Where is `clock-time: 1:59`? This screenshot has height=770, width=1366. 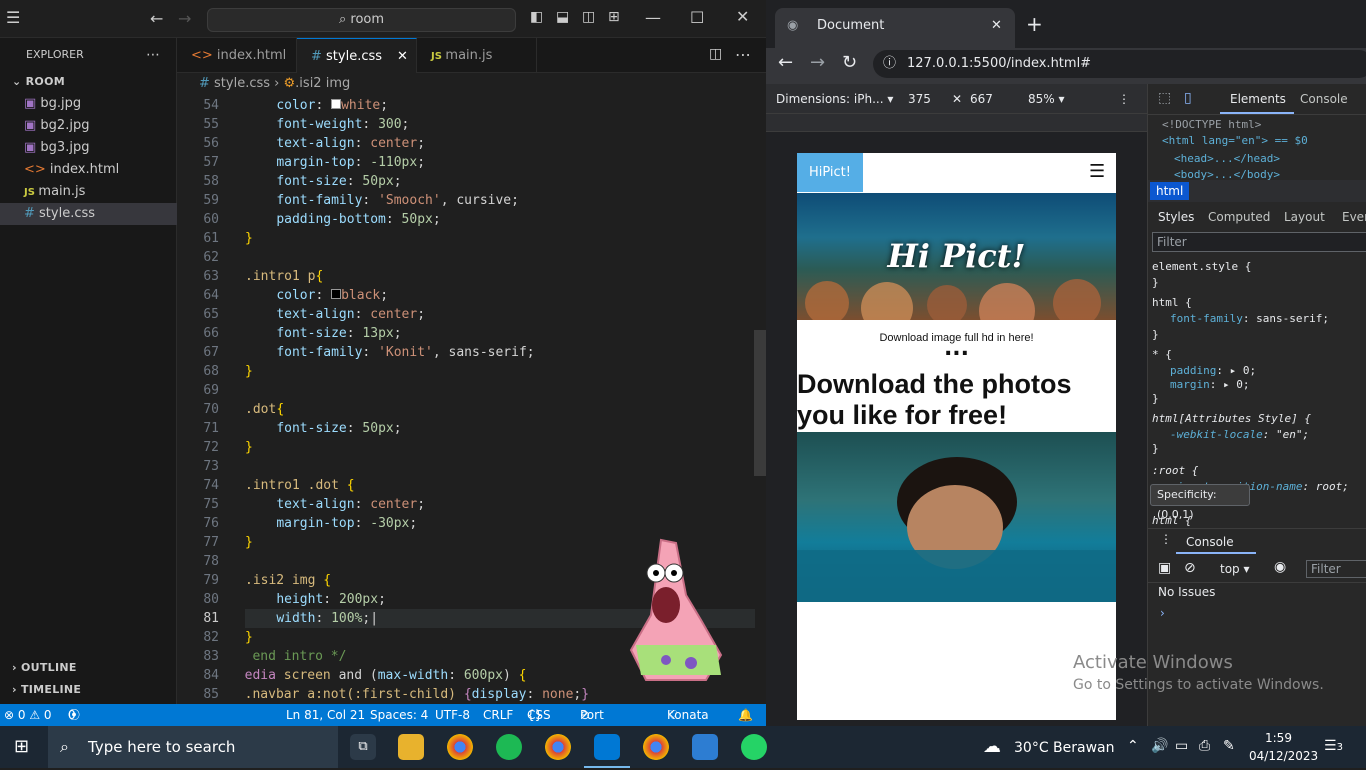
clock-time: 1:59 is located at coordinates (1278, 738).